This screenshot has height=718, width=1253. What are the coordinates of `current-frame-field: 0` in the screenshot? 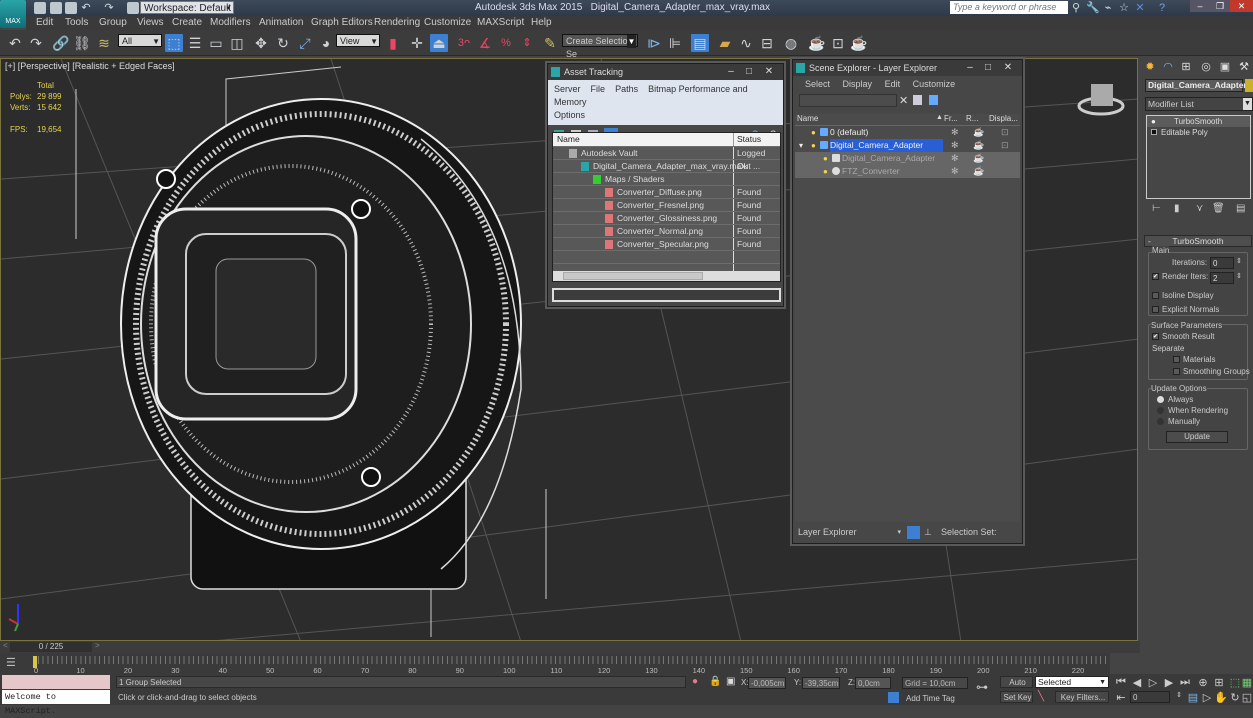 It's located at (1150, 697).